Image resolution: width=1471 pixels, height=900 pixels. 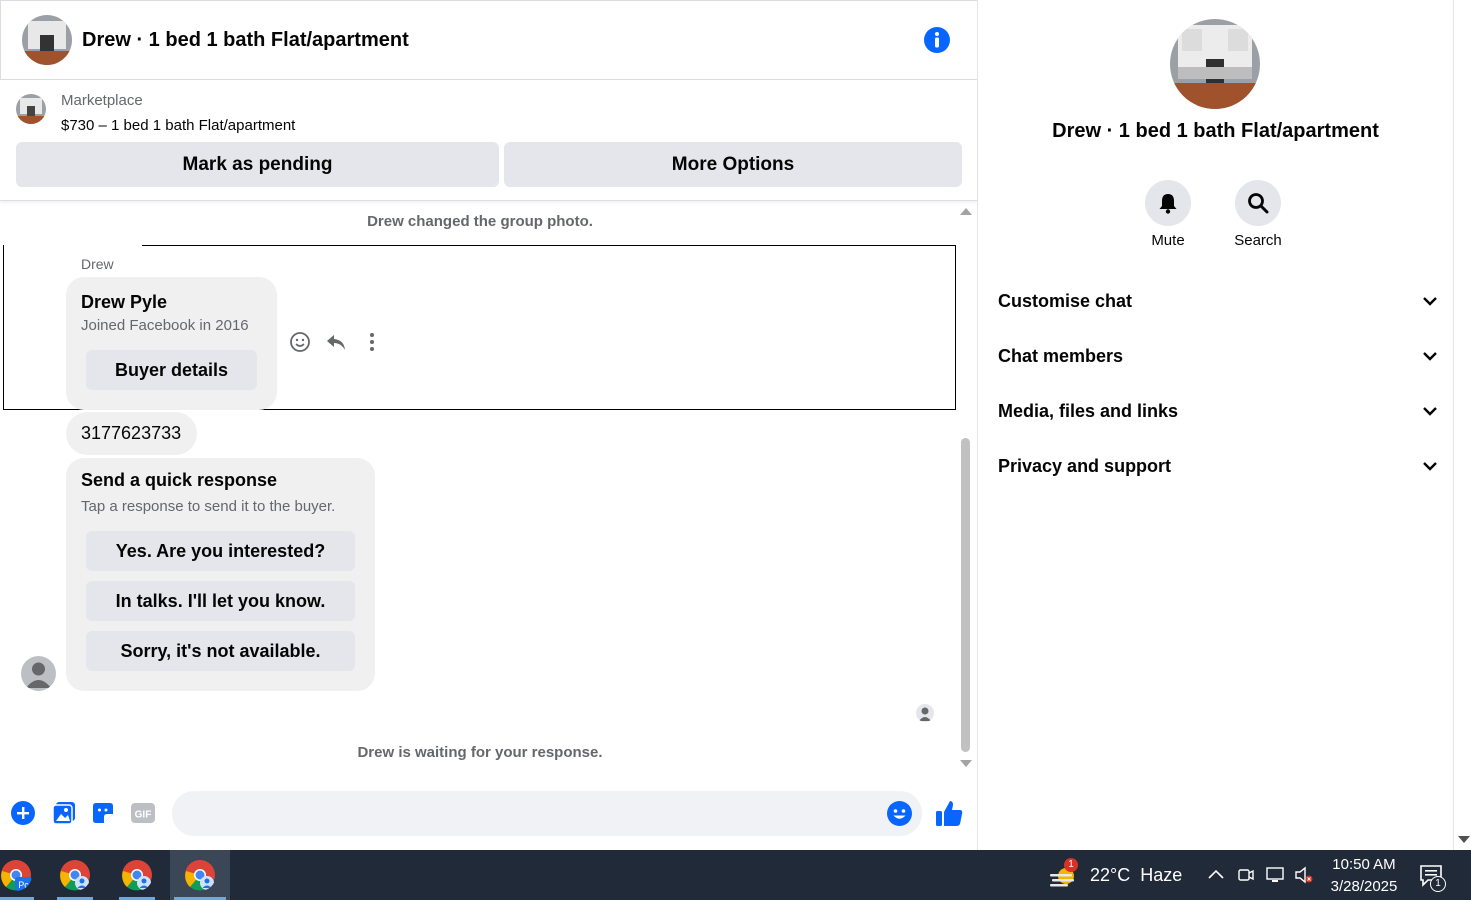 I want to click on buyer-details-button: Buyer details, so click(x=171, y=370).